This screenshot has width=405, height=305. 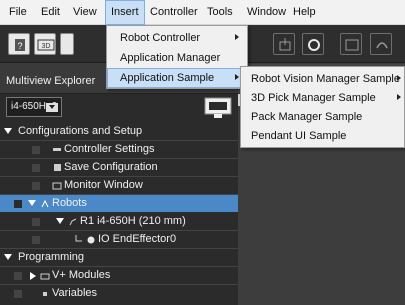 What do you see at coordinates (307, 117) in the screenshot?
I see `menu-item-label: Pack Manager Sample` at bounding box center [307, 117].